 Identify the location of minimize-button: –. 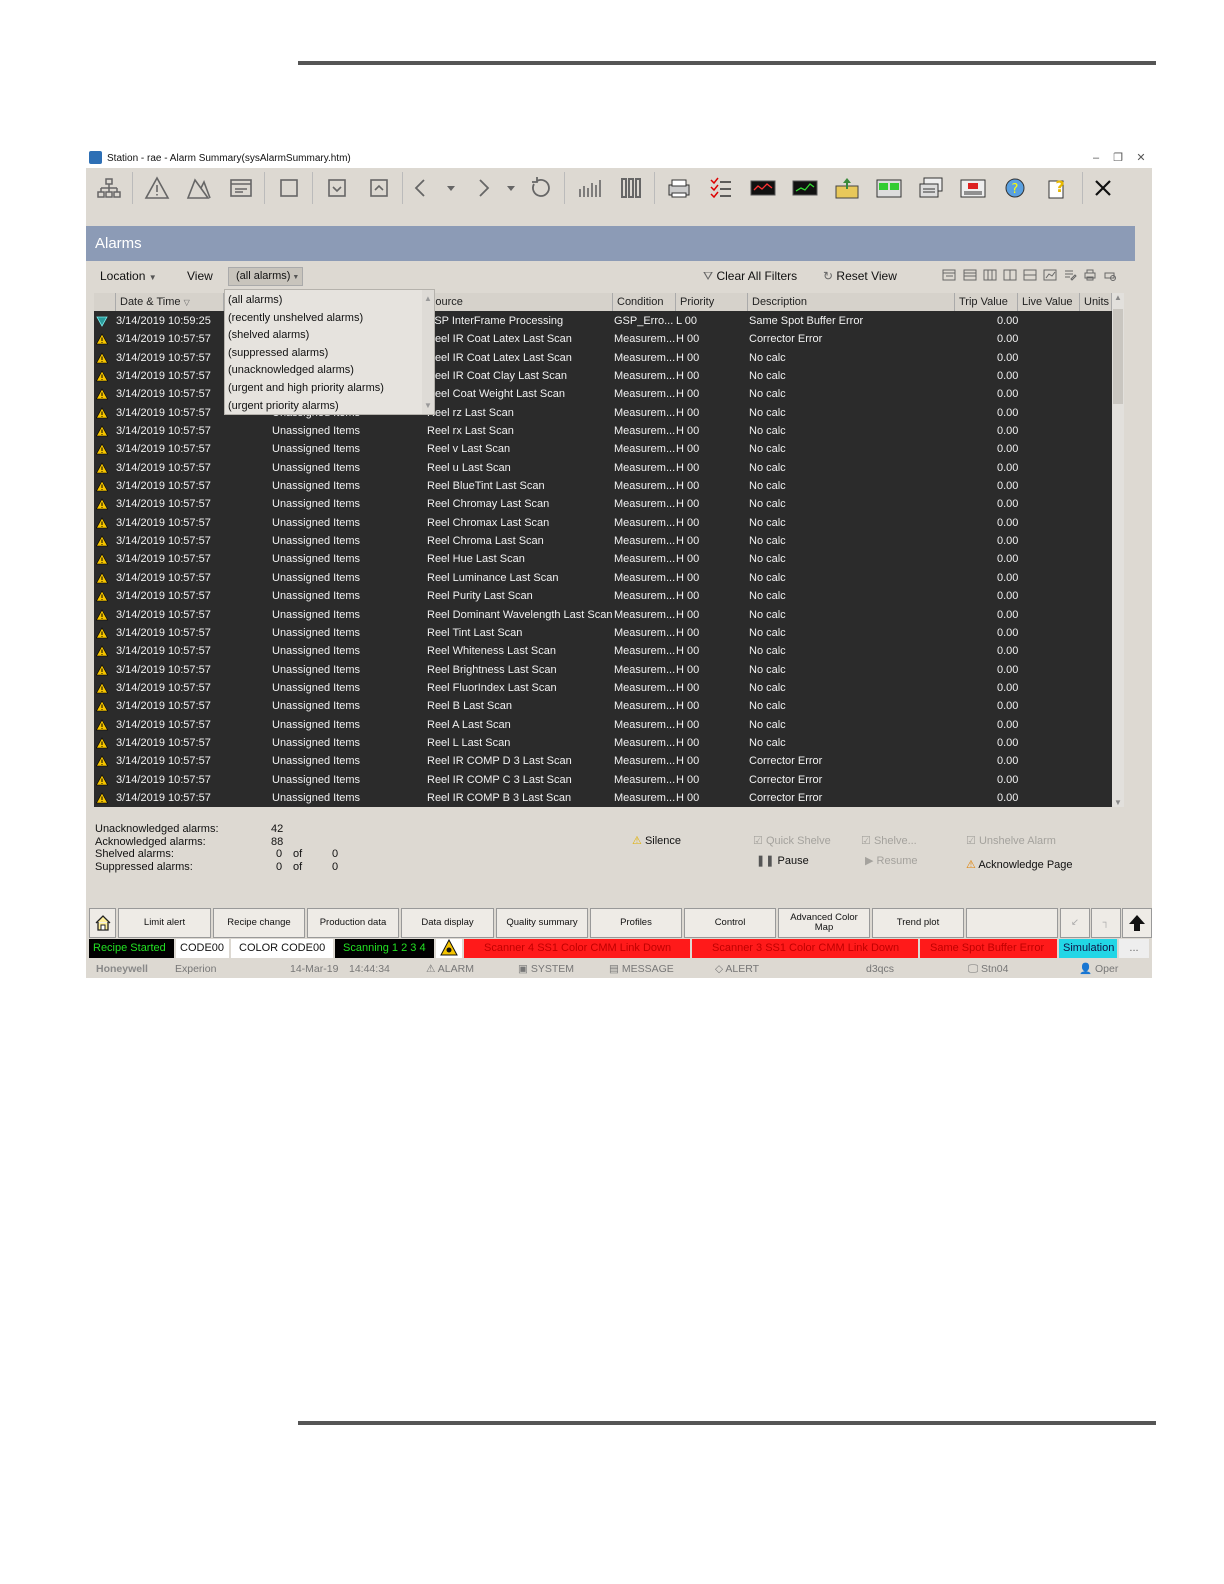
(1096, 158).